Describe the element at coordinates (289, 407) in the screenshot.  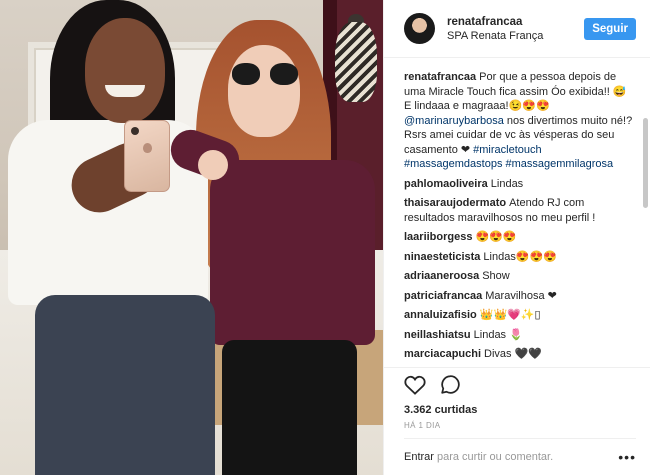
I see `person-right-pants` at that location.